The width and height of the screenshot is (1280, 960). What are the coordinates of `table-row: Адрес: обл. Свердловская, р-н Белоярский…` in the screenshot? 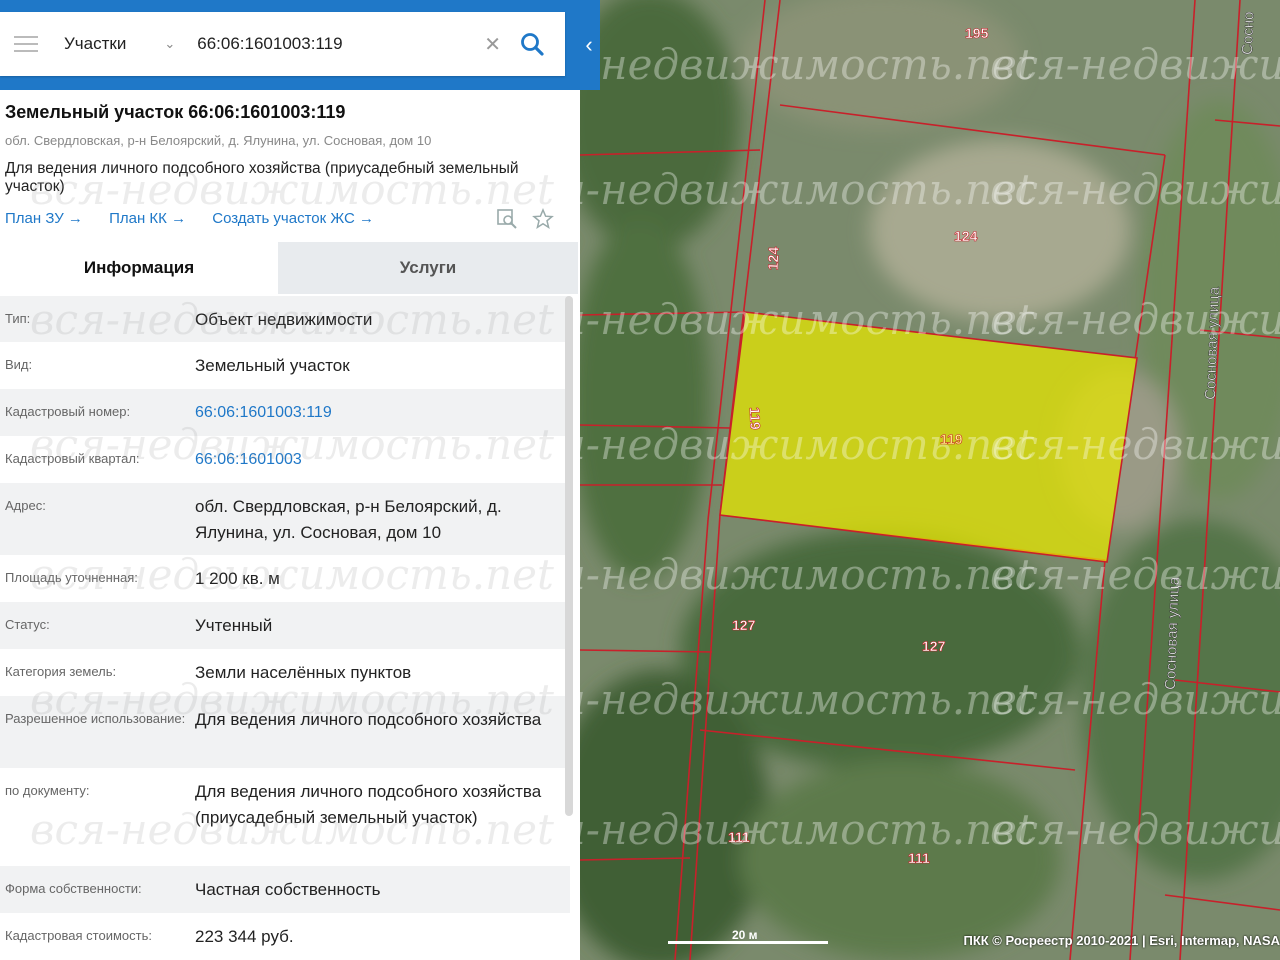 It's located at (285, 519).